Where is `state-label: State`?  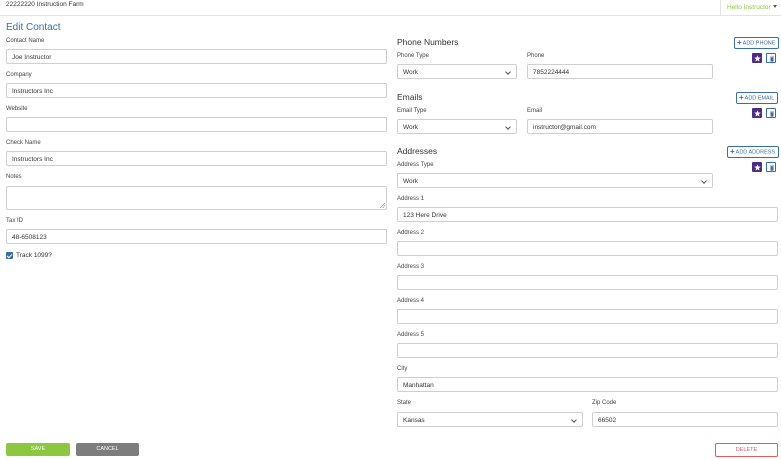
state-label: State is located at coordinates (404, 403).